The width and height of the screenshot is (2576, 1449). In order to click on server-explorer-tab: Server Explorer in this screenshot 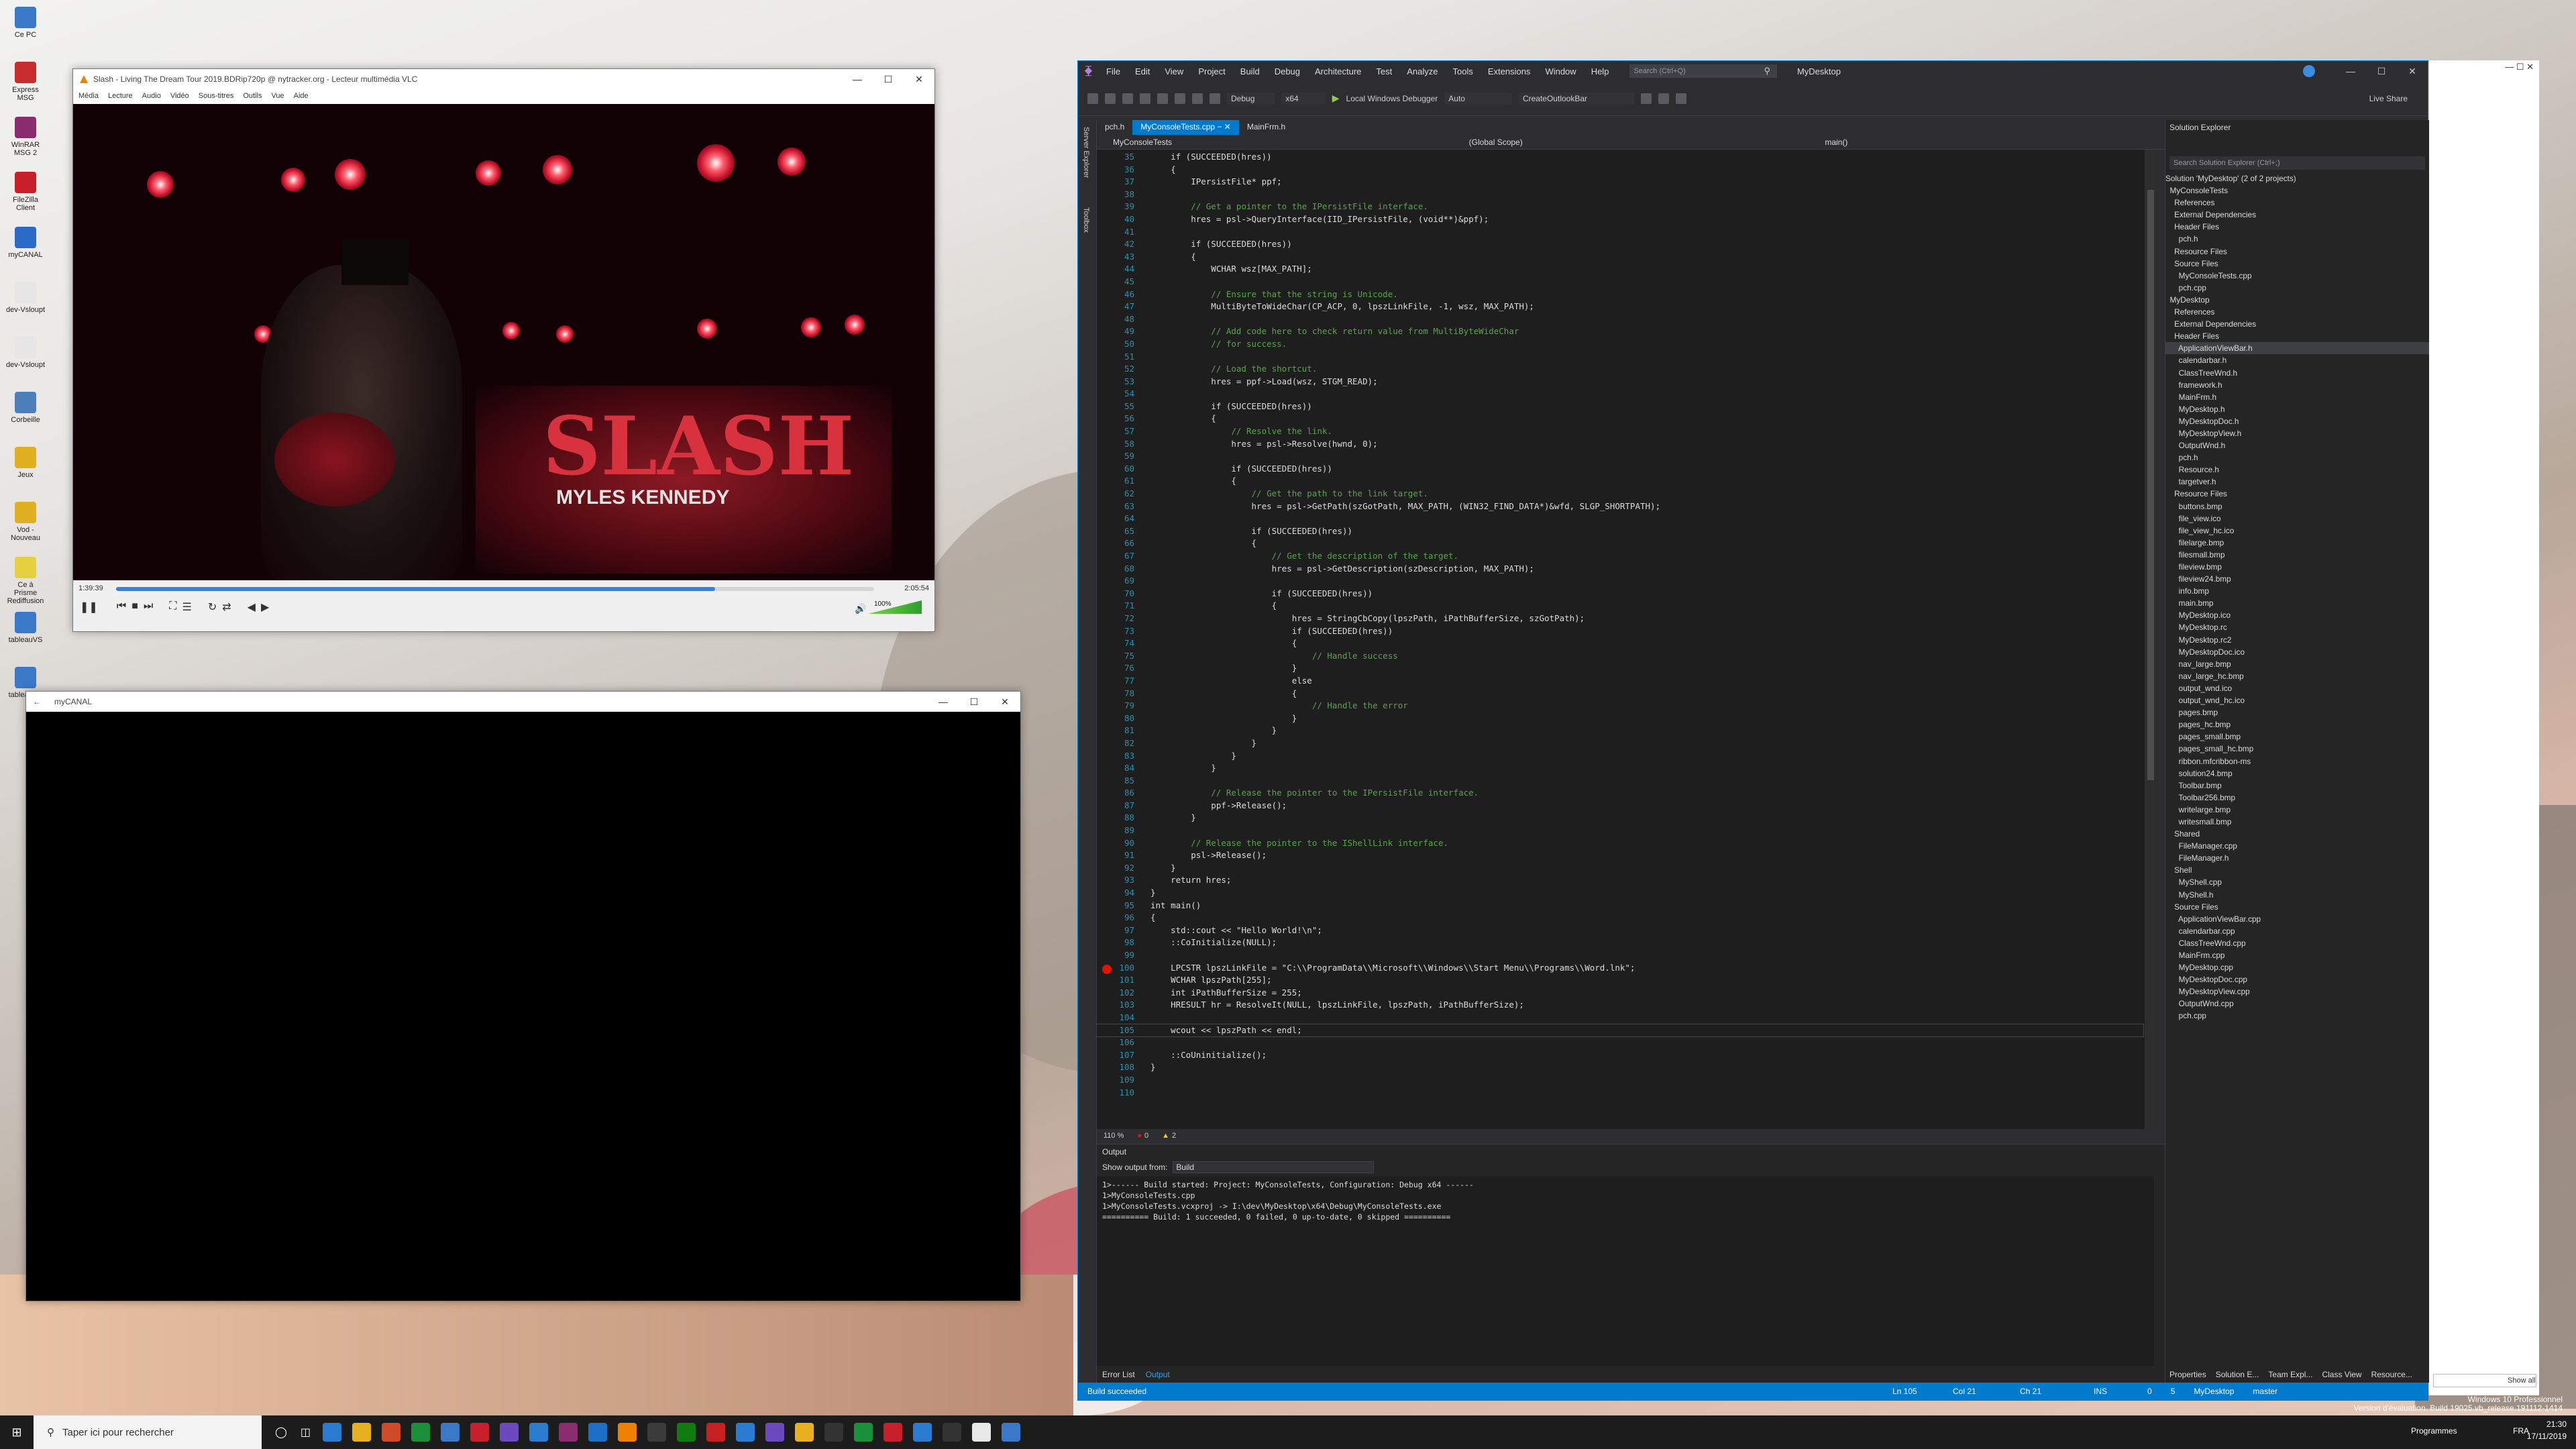, I will do `click(1086, 152)`.